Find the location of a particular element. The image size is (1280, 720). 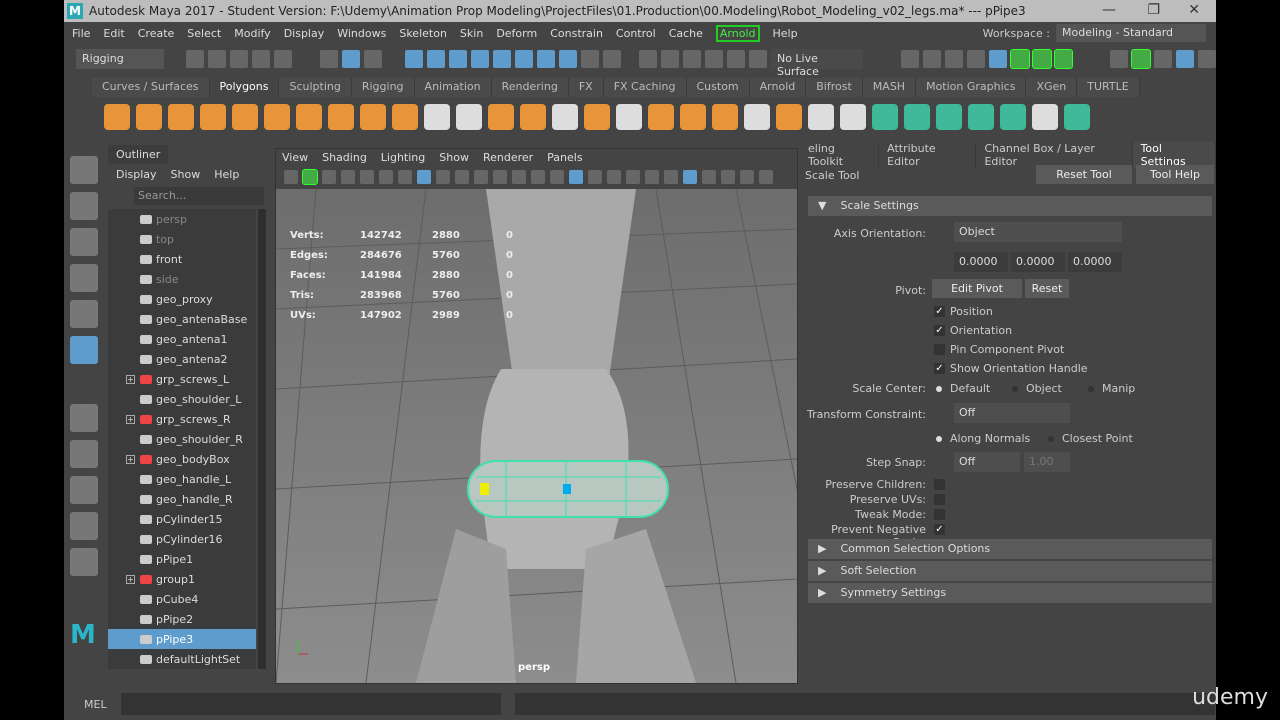

menu-cache: Cache is located at coordinates (686, 33).